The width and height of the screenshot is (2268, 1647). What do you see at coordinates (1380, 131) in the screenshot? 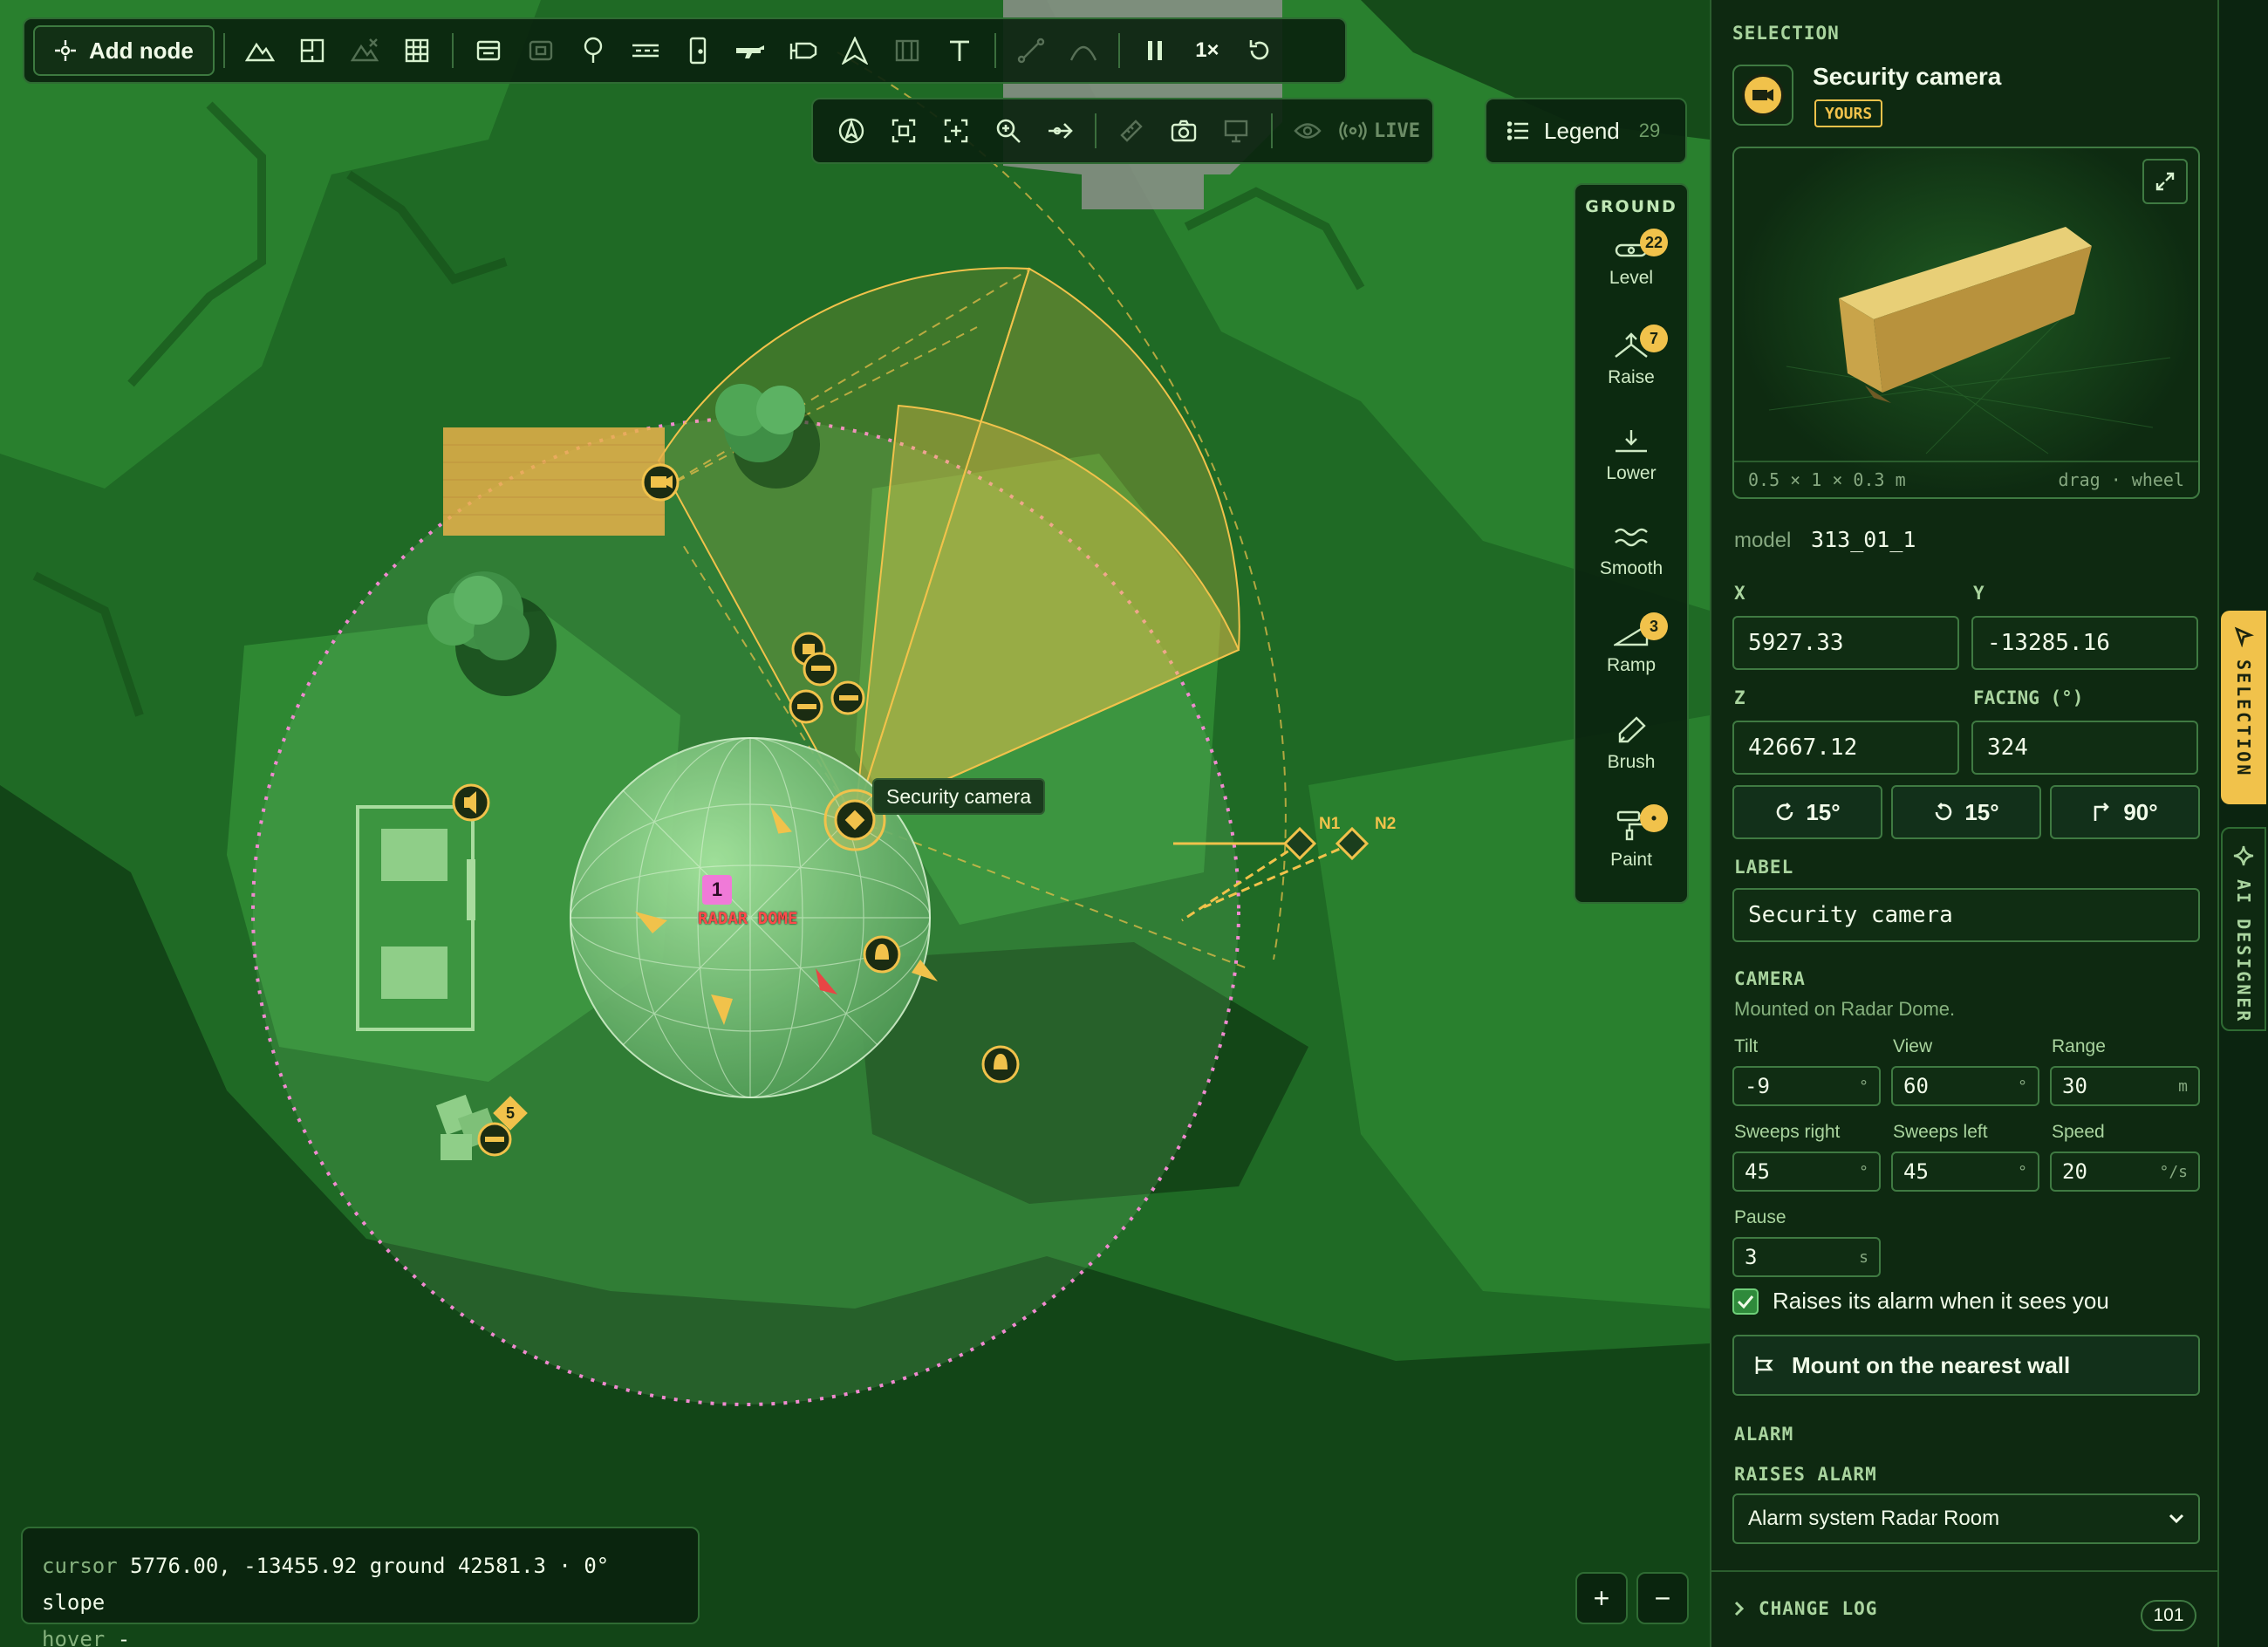
I see `live-toggle: LIVE` at bounding box center [1380, 131].